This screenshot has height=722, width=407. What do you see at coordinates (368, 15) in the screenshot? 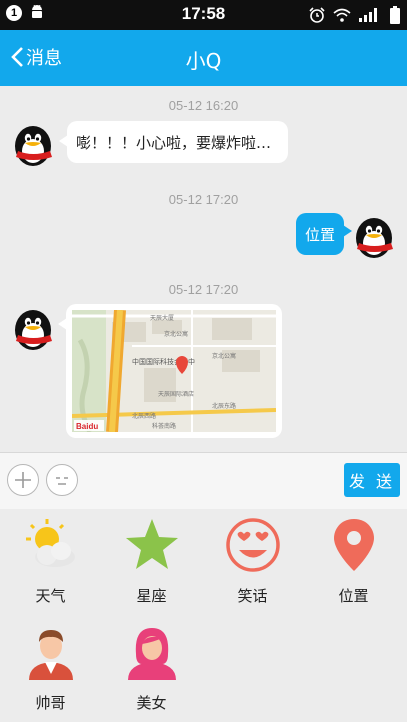
I see `signal-icon` at bounding box center [368, 15].